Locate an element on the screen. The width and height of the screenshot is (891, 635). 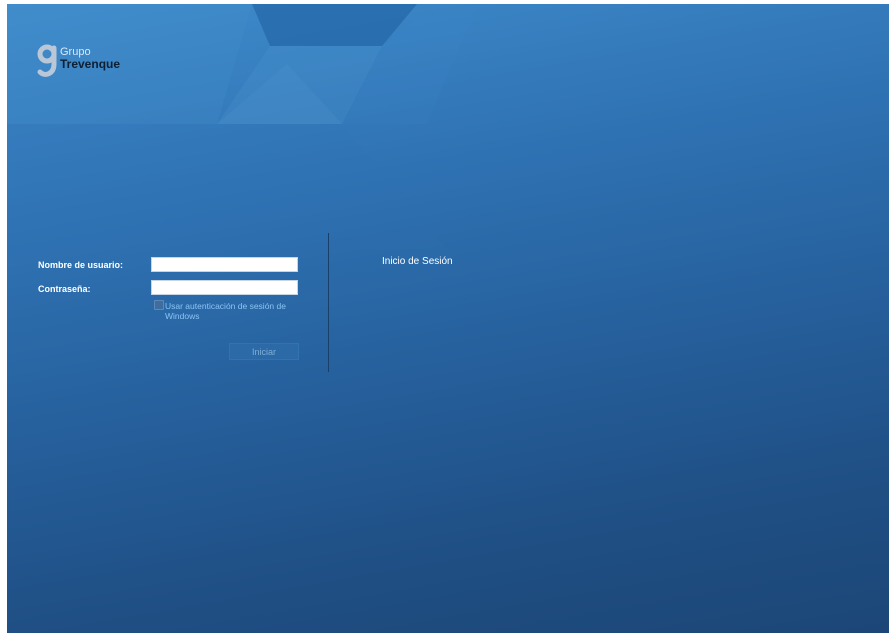
password-label: Contraseña: is located at coordinates (64, 289).